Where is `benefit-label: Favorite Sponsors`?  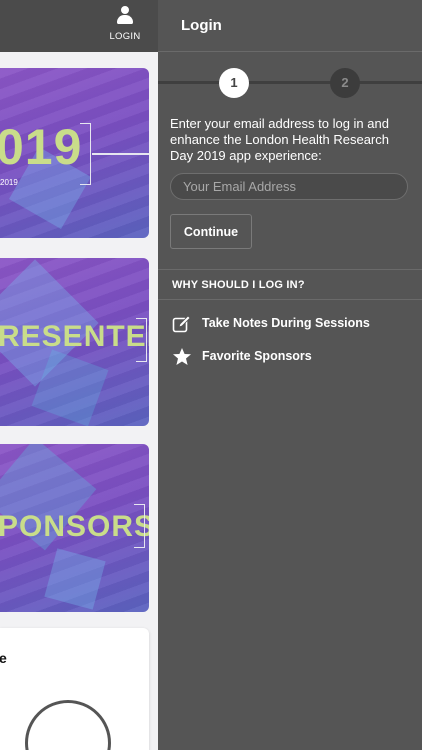 benefit-label: Favorite Sponsors is located at coordinates (257, 356).